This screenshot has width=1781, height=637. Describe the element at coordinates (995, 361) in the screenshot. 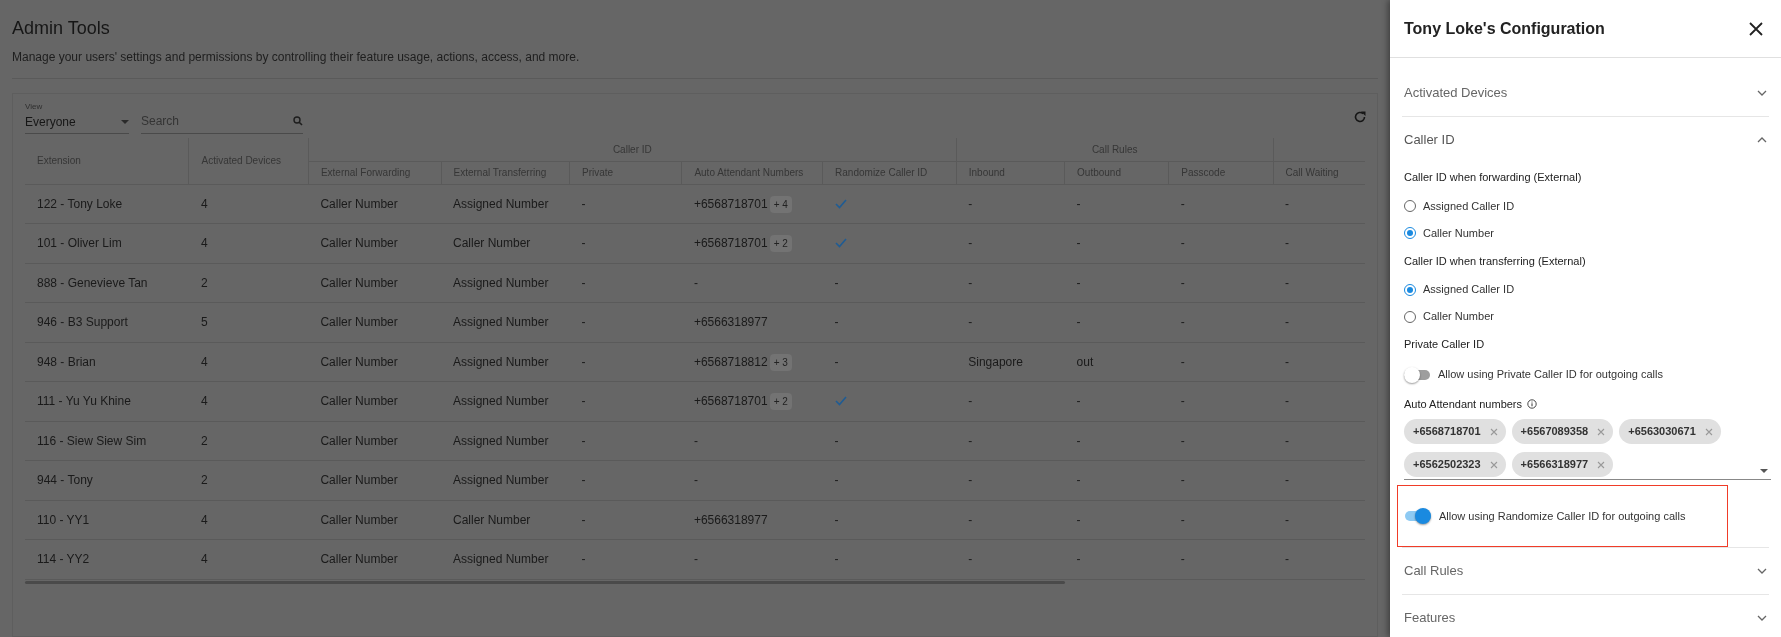

I see `table-cell: Singapore` at that location.